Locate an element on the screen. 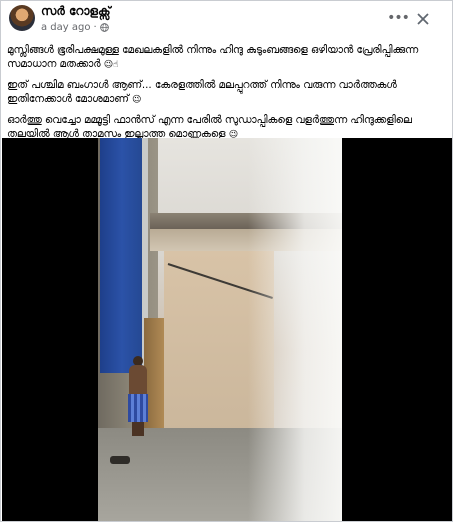  person-legs is located at coordinates (138, 429).